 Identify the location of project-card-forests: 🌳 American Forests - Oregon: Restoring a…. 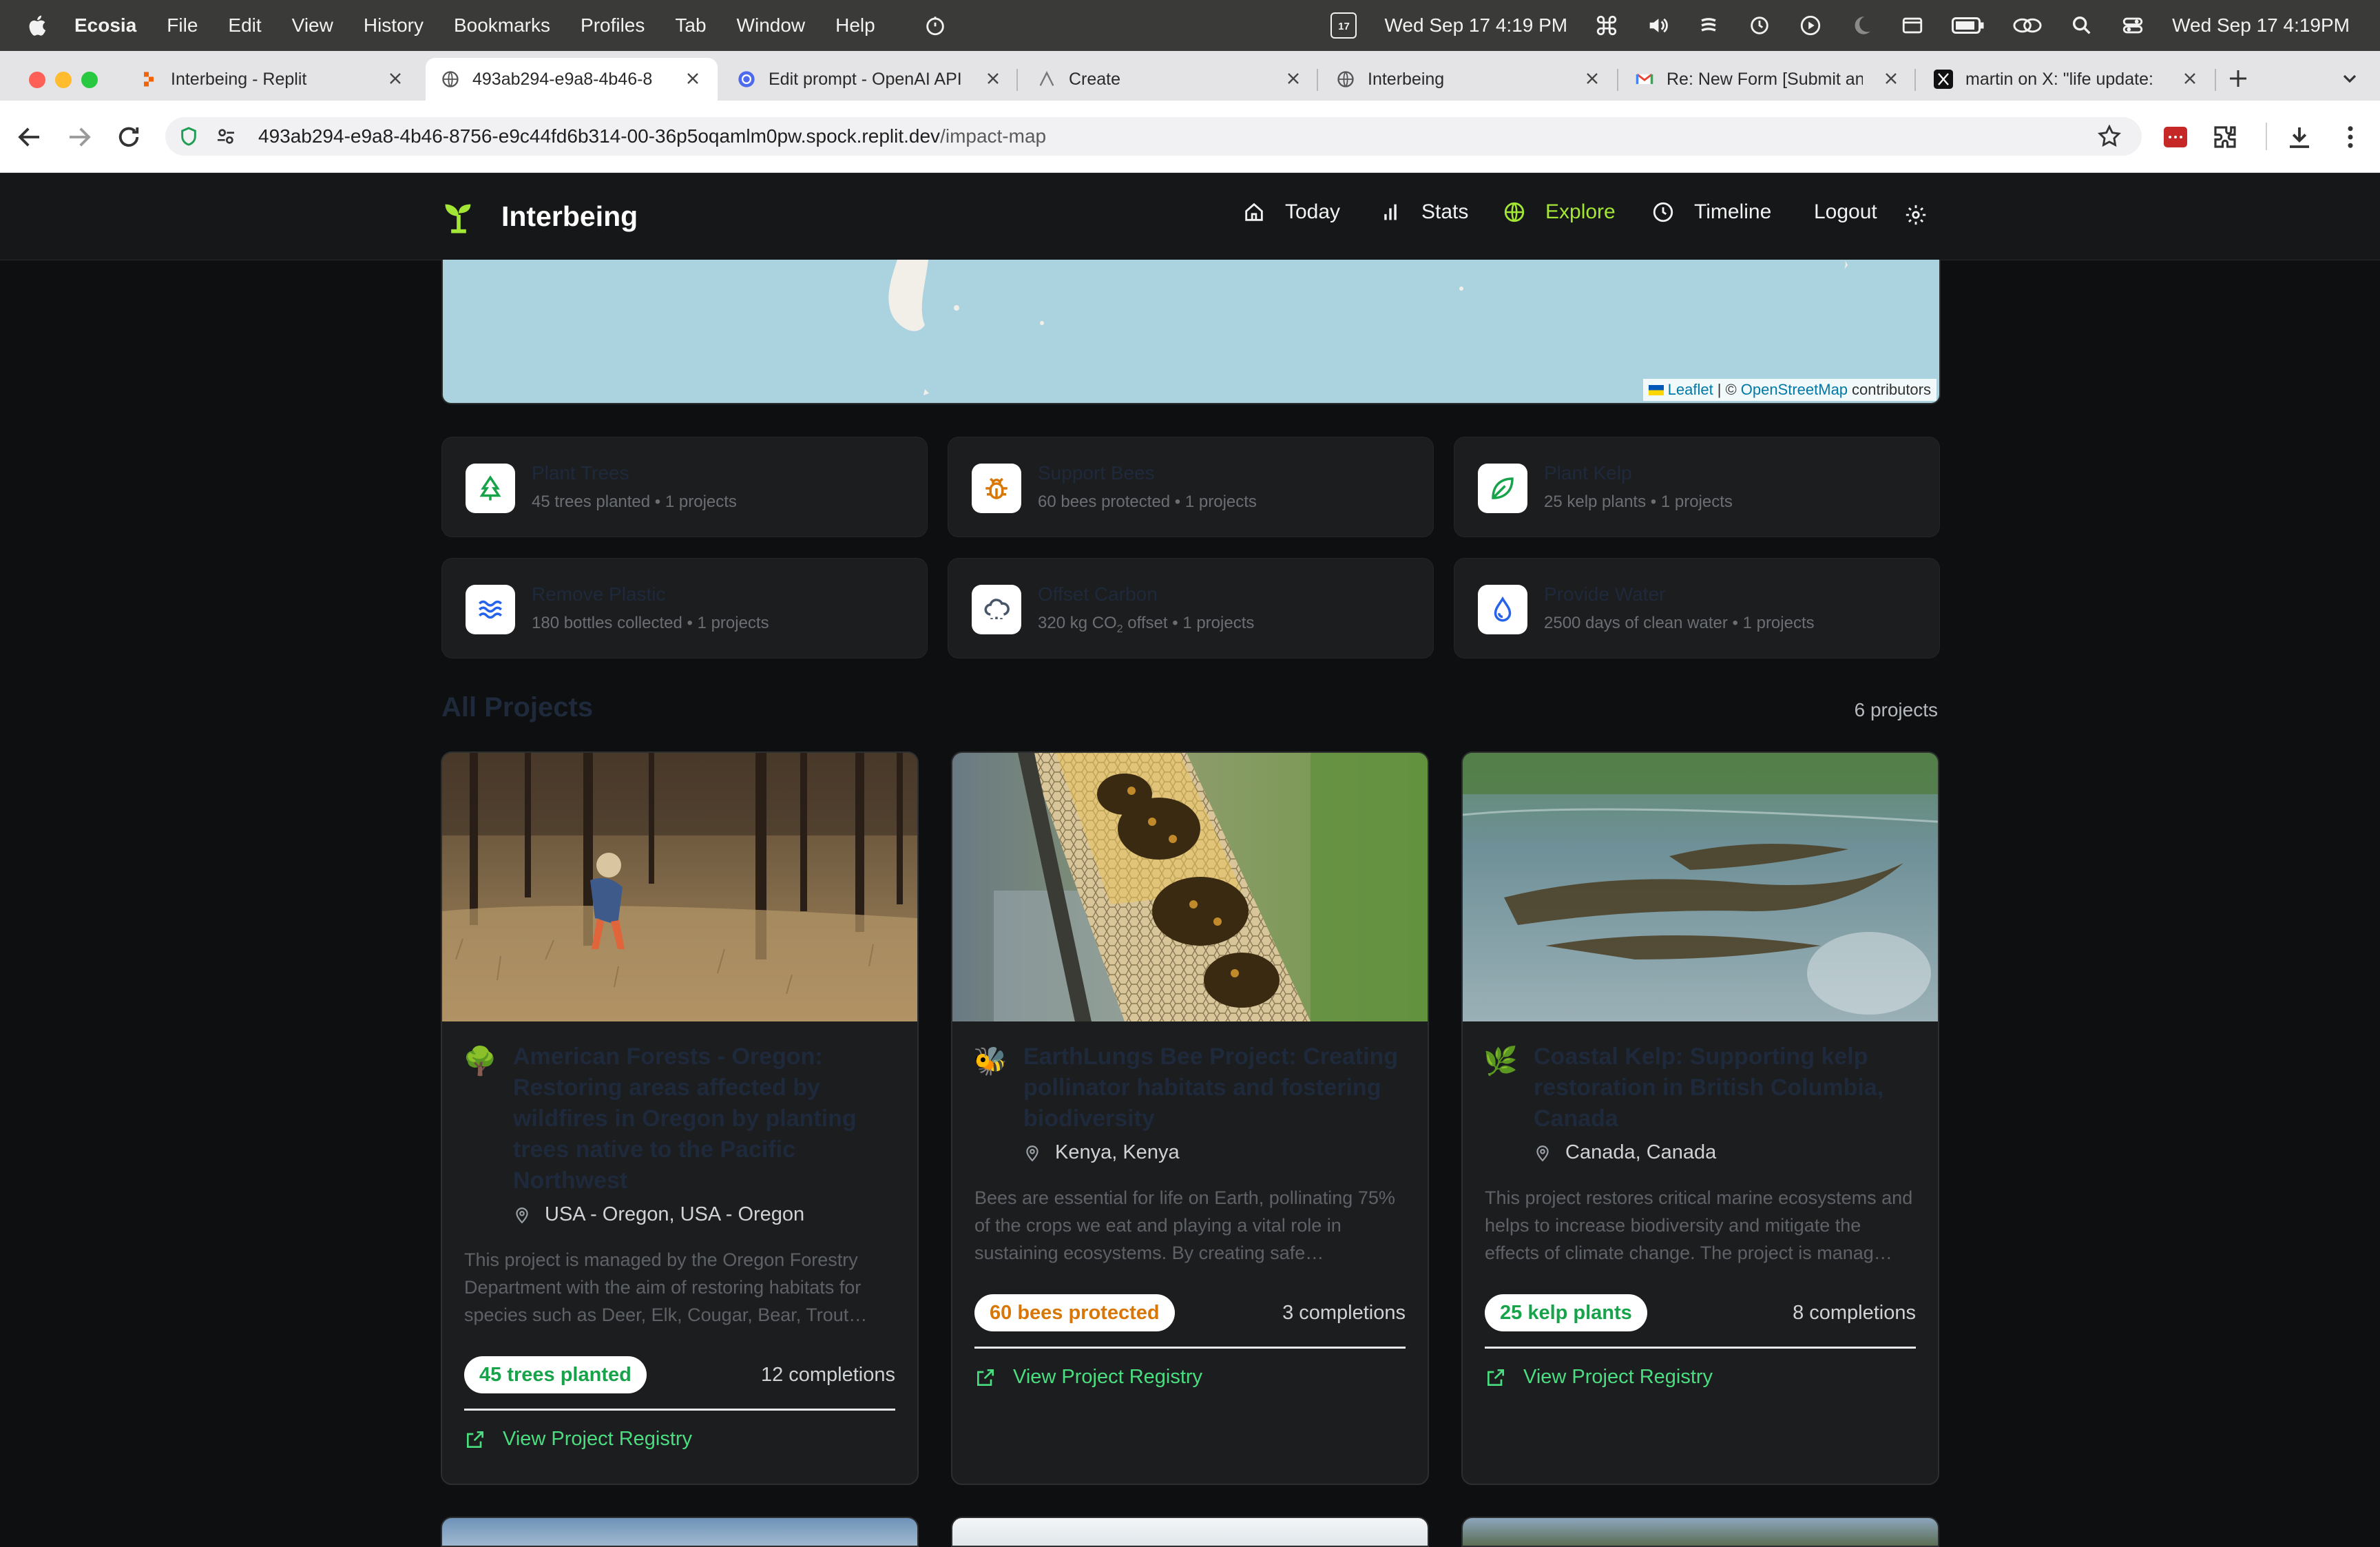
(680, 1118).